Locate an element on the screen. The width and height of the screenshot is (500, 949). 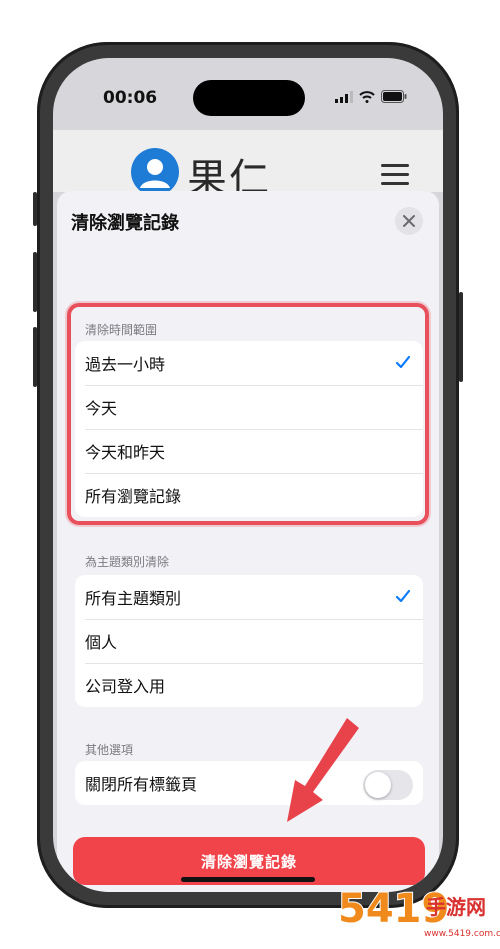
svg-text: www.5419.com.cn is located at coordinates (462, 934).